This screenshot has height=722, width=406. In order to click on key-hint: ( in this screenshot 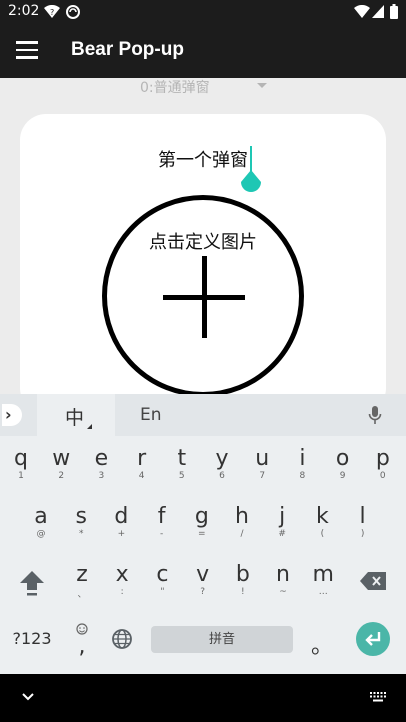, I will do `click(322, 534)`.